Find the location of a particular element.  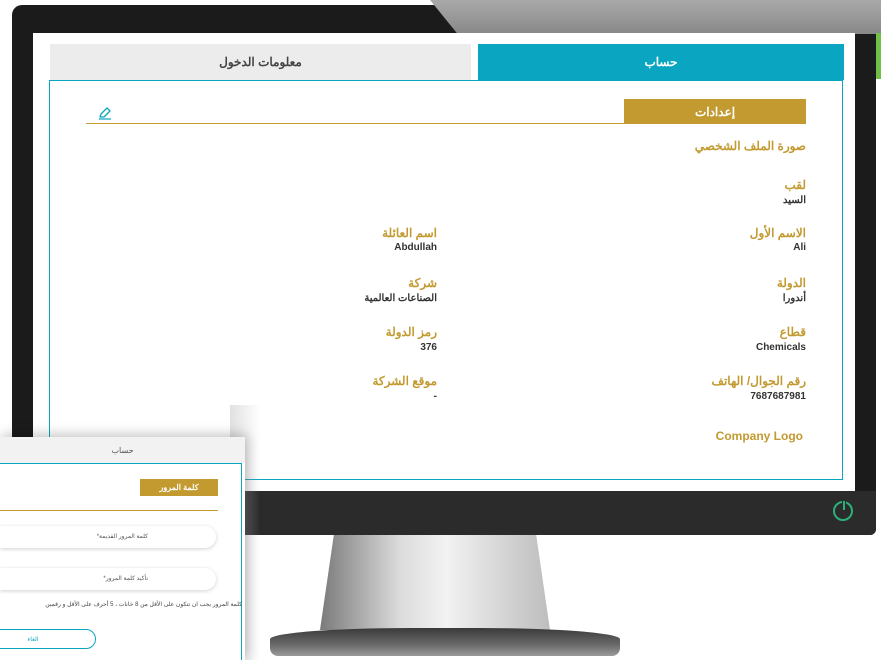

family-name-label: اسم العائلة is located at coordinates (409, 233).